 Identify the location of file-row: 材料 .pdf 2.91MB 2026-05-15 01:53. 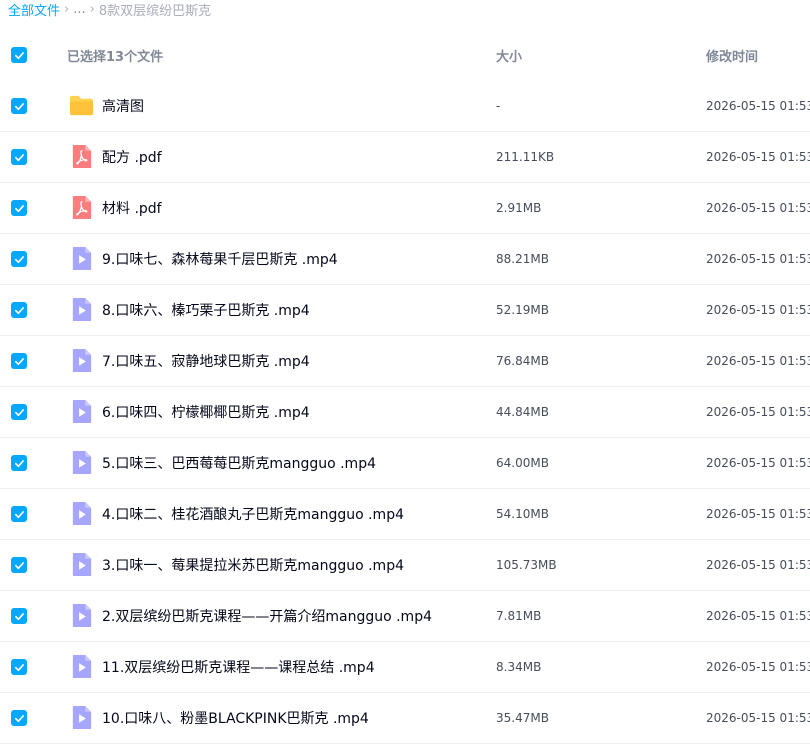
(405, 208).